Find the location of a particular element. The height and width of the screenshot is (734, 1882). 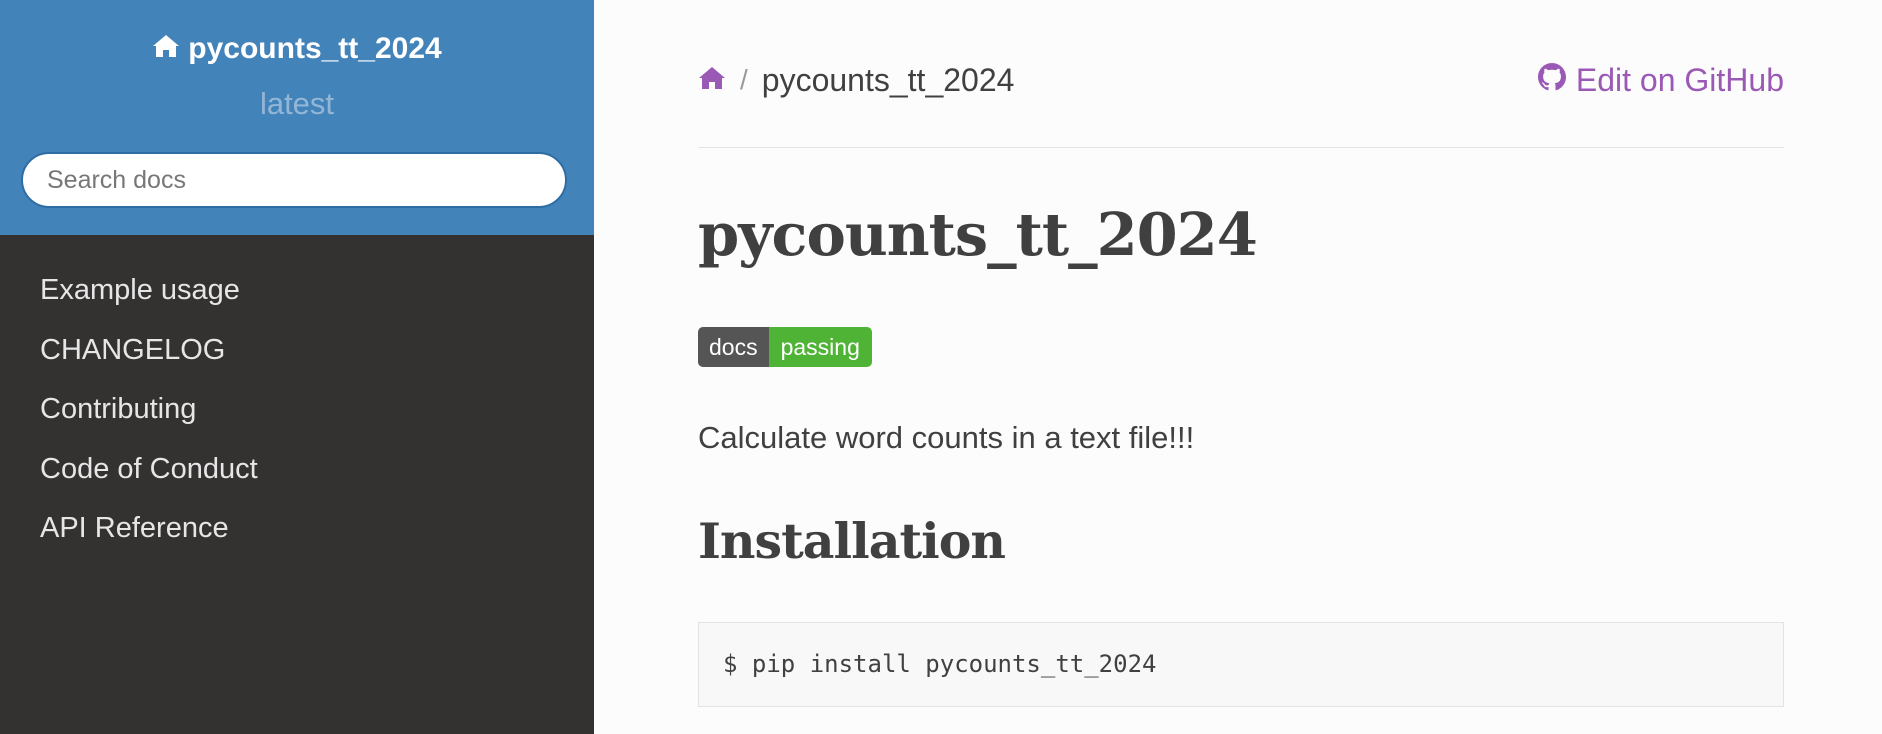

edit-on-github-link: Edit on GitHub is located at coordinates (1660, 80).